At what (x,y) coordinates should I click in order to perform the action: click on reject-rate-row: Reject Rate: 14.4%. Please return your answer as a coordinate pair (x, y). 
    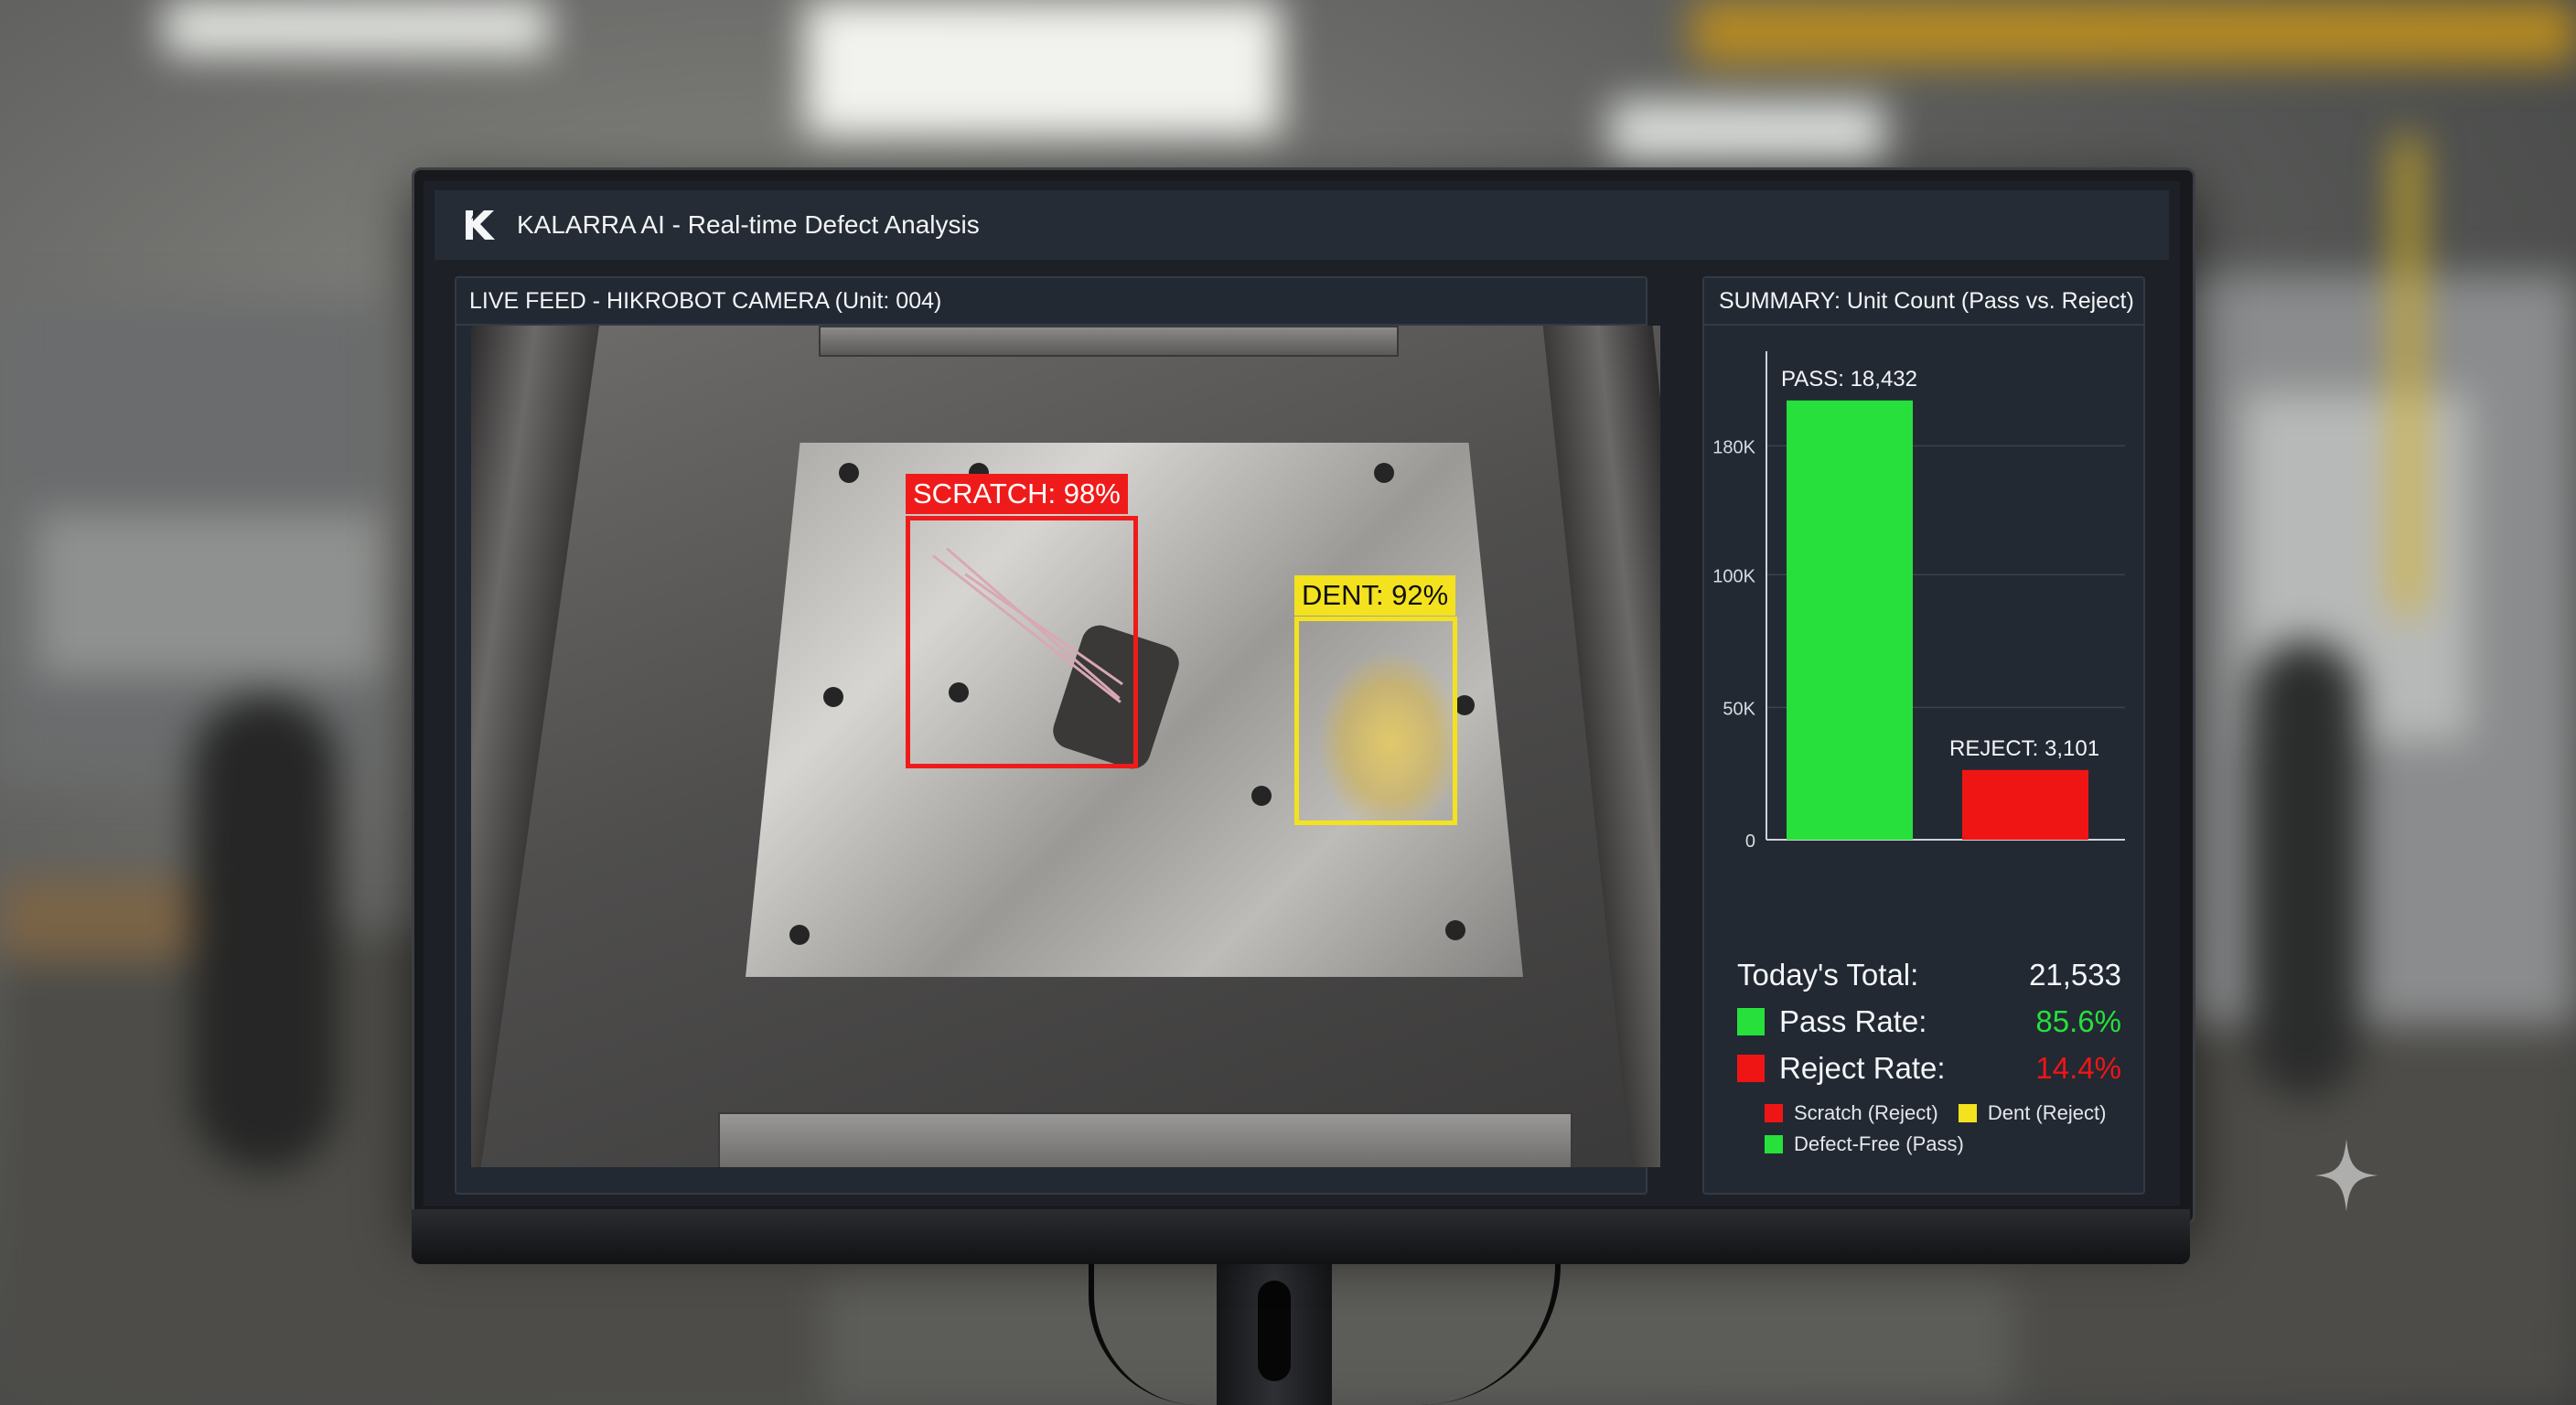
    Looking at the image, I should click on (1929, 1068).